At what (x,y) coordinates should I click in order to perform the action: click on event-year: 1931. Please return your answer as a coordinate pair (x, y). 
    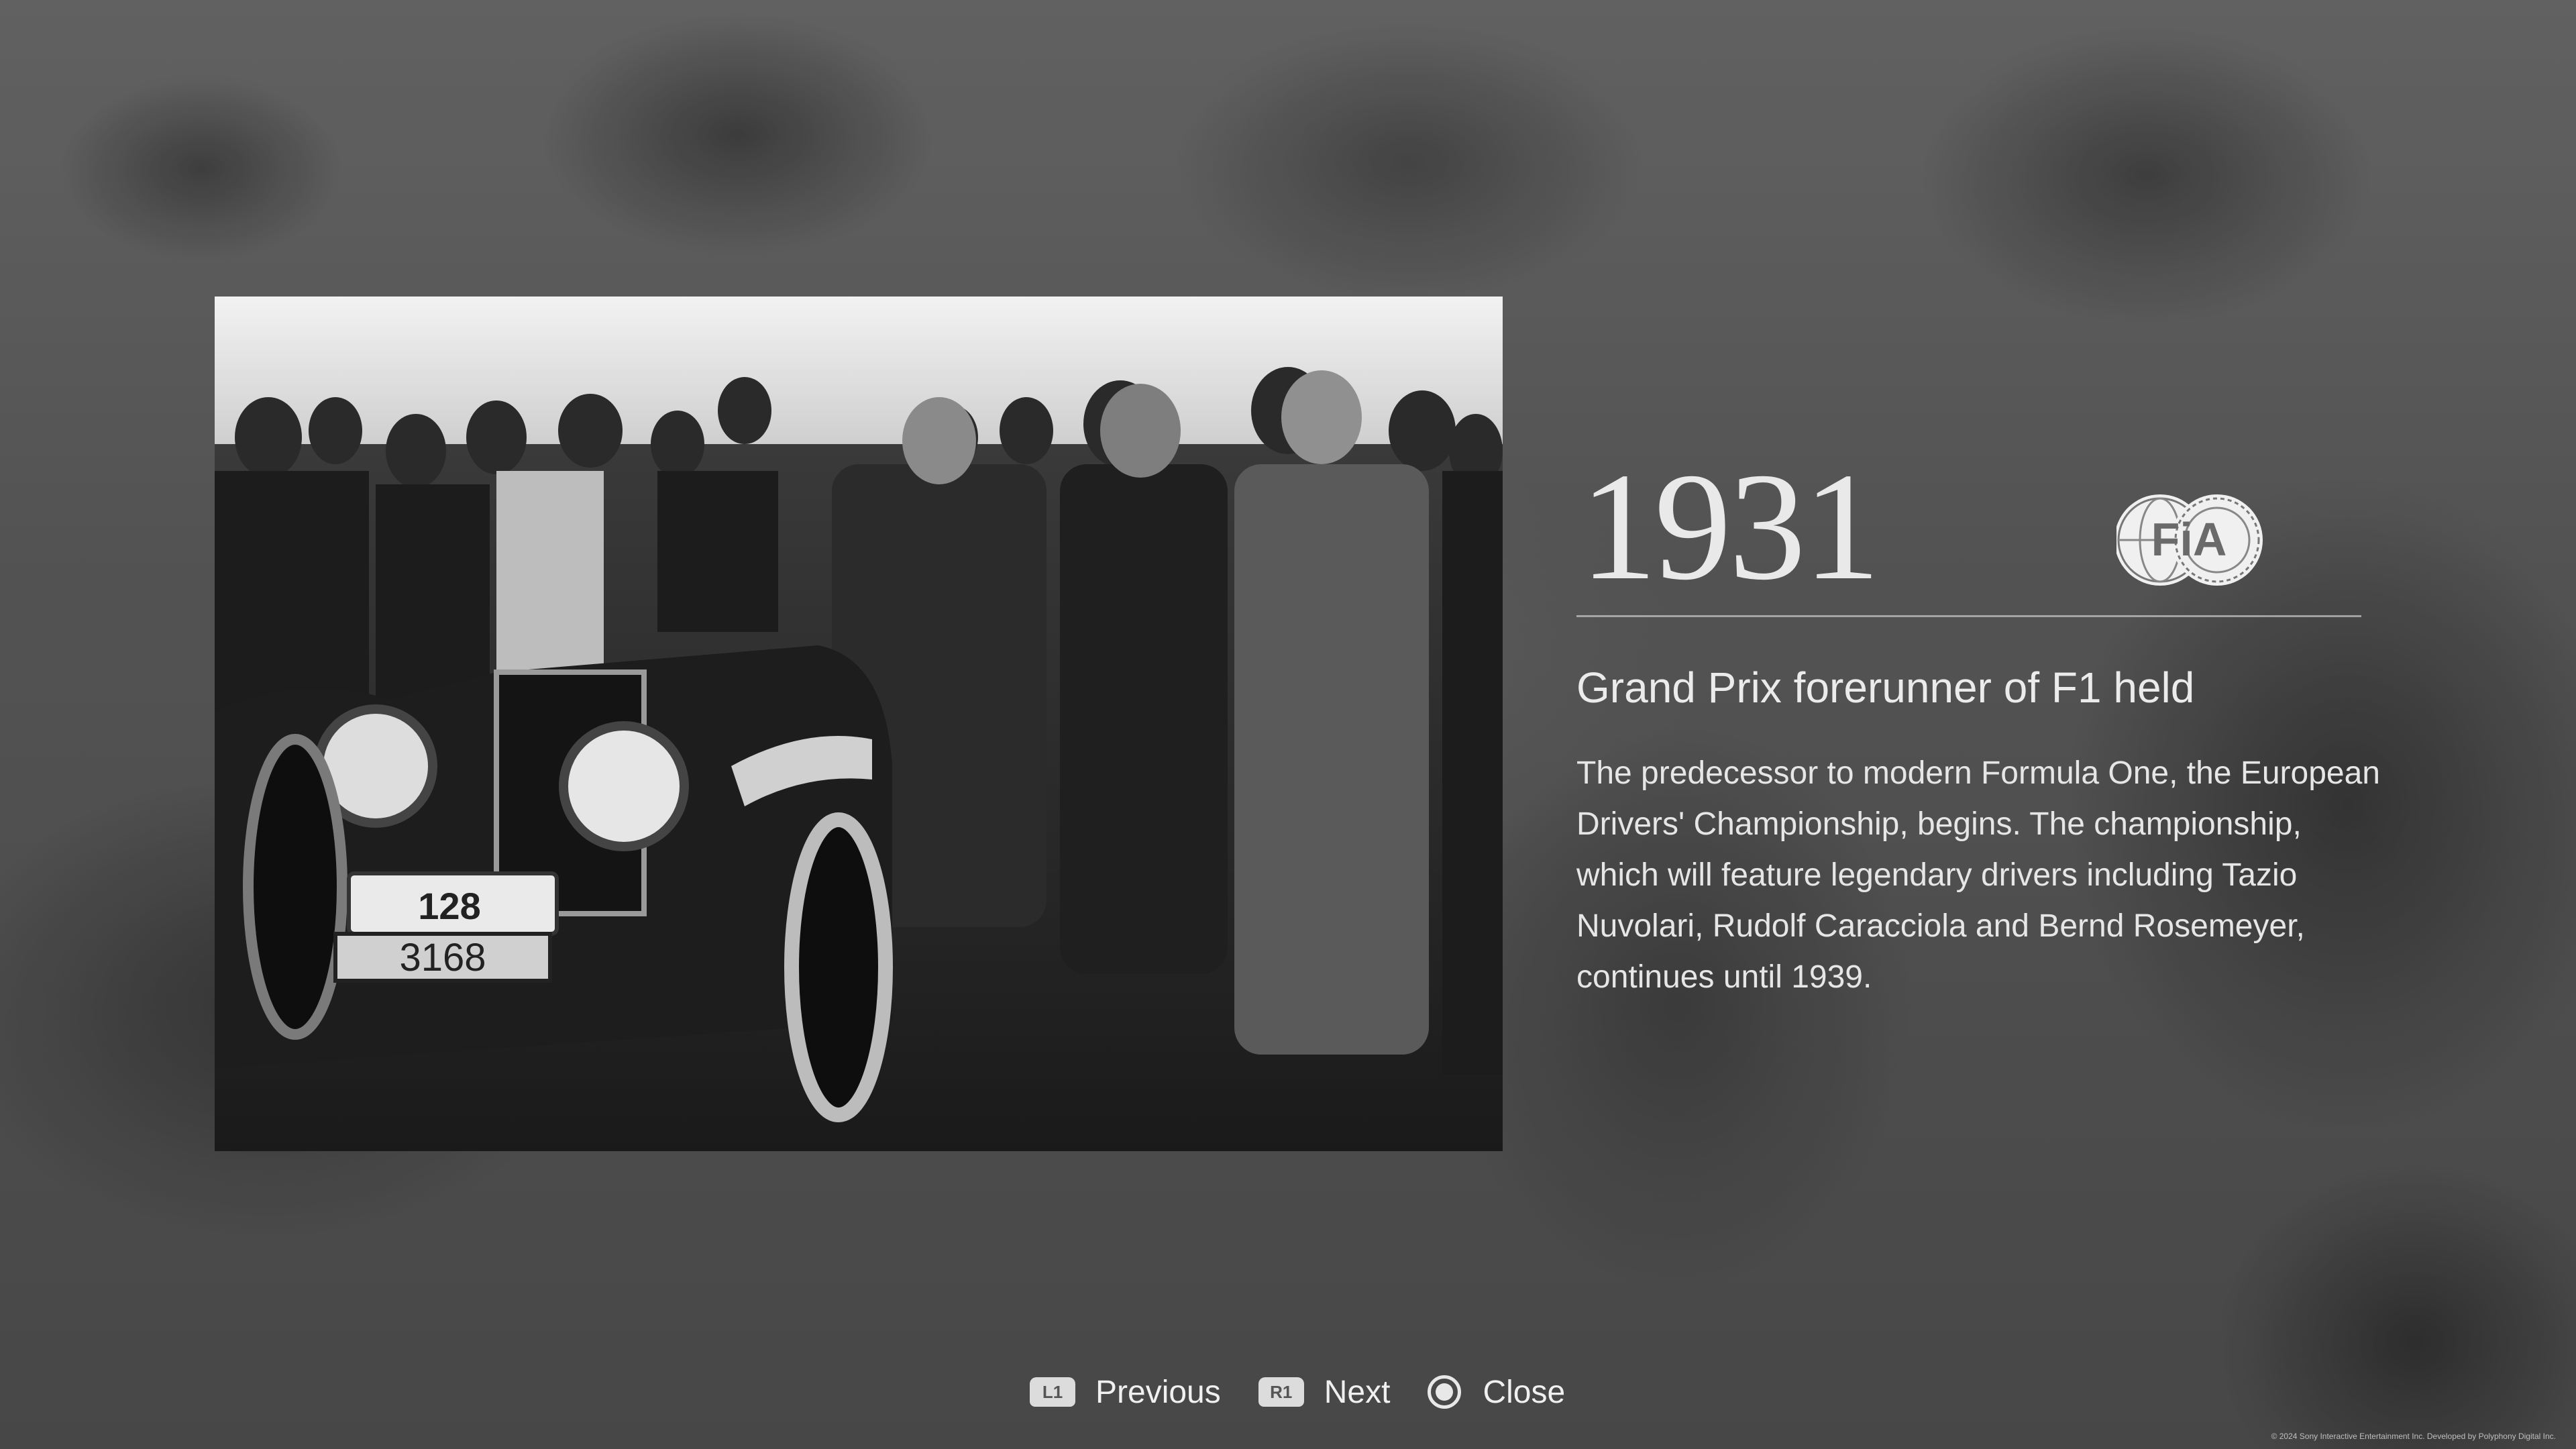
    Looking at the image, I should click on (1730, 526).